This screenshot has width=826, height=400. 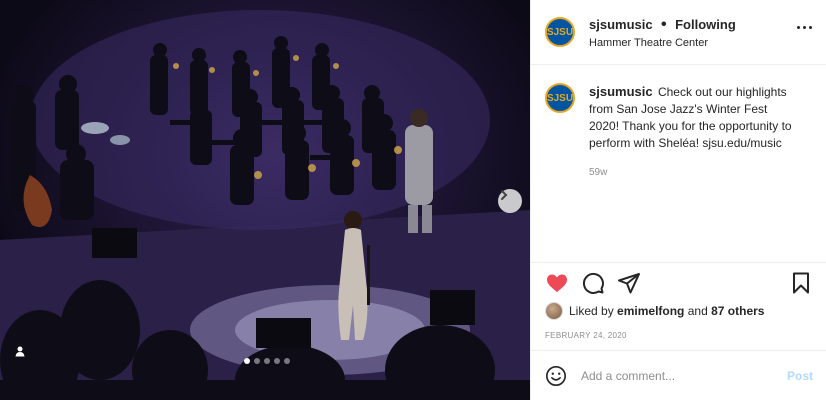 What do you see at coordinates (20, 351) in the screenshot?
I see `user-tag-icon` at bounding box center [20, 351].